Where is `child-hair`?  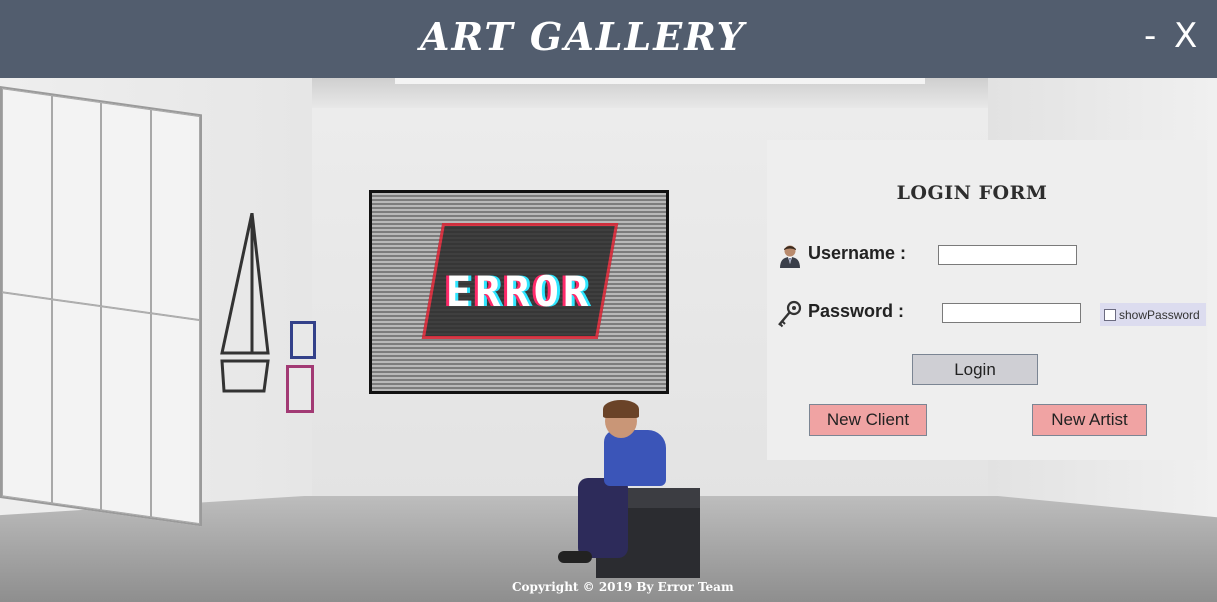 child-hair is located at coordinates (621, 409).